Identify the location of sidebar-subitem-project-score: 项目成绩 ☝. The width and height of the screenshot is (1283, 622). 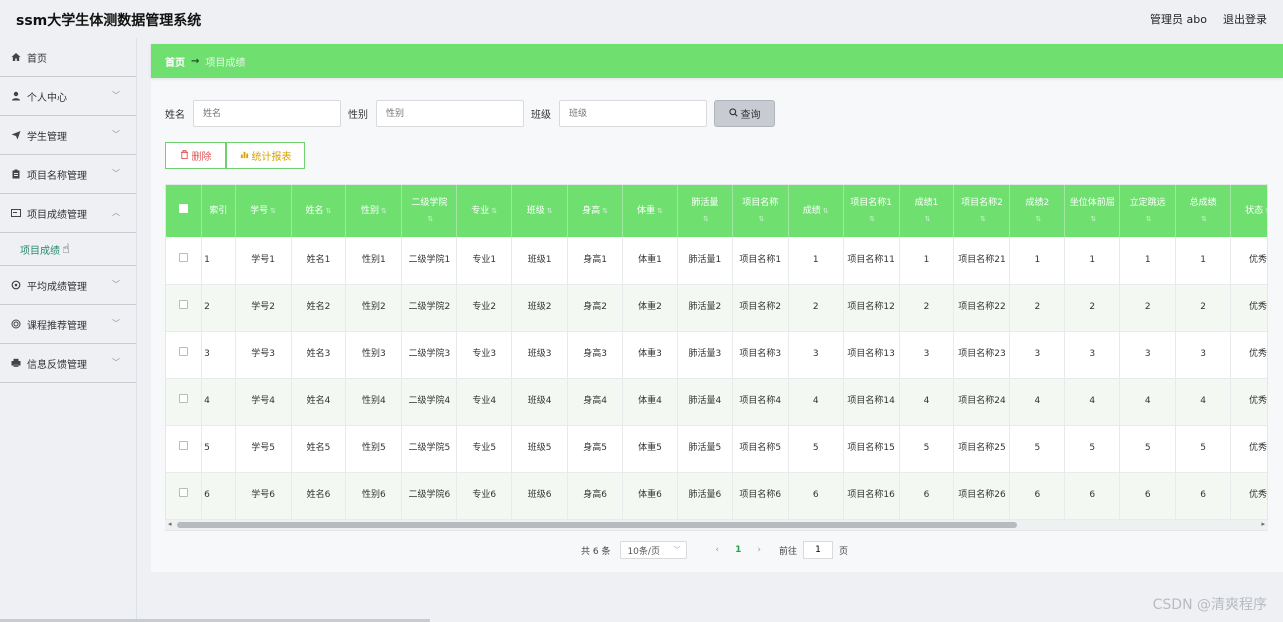
(68, 249).